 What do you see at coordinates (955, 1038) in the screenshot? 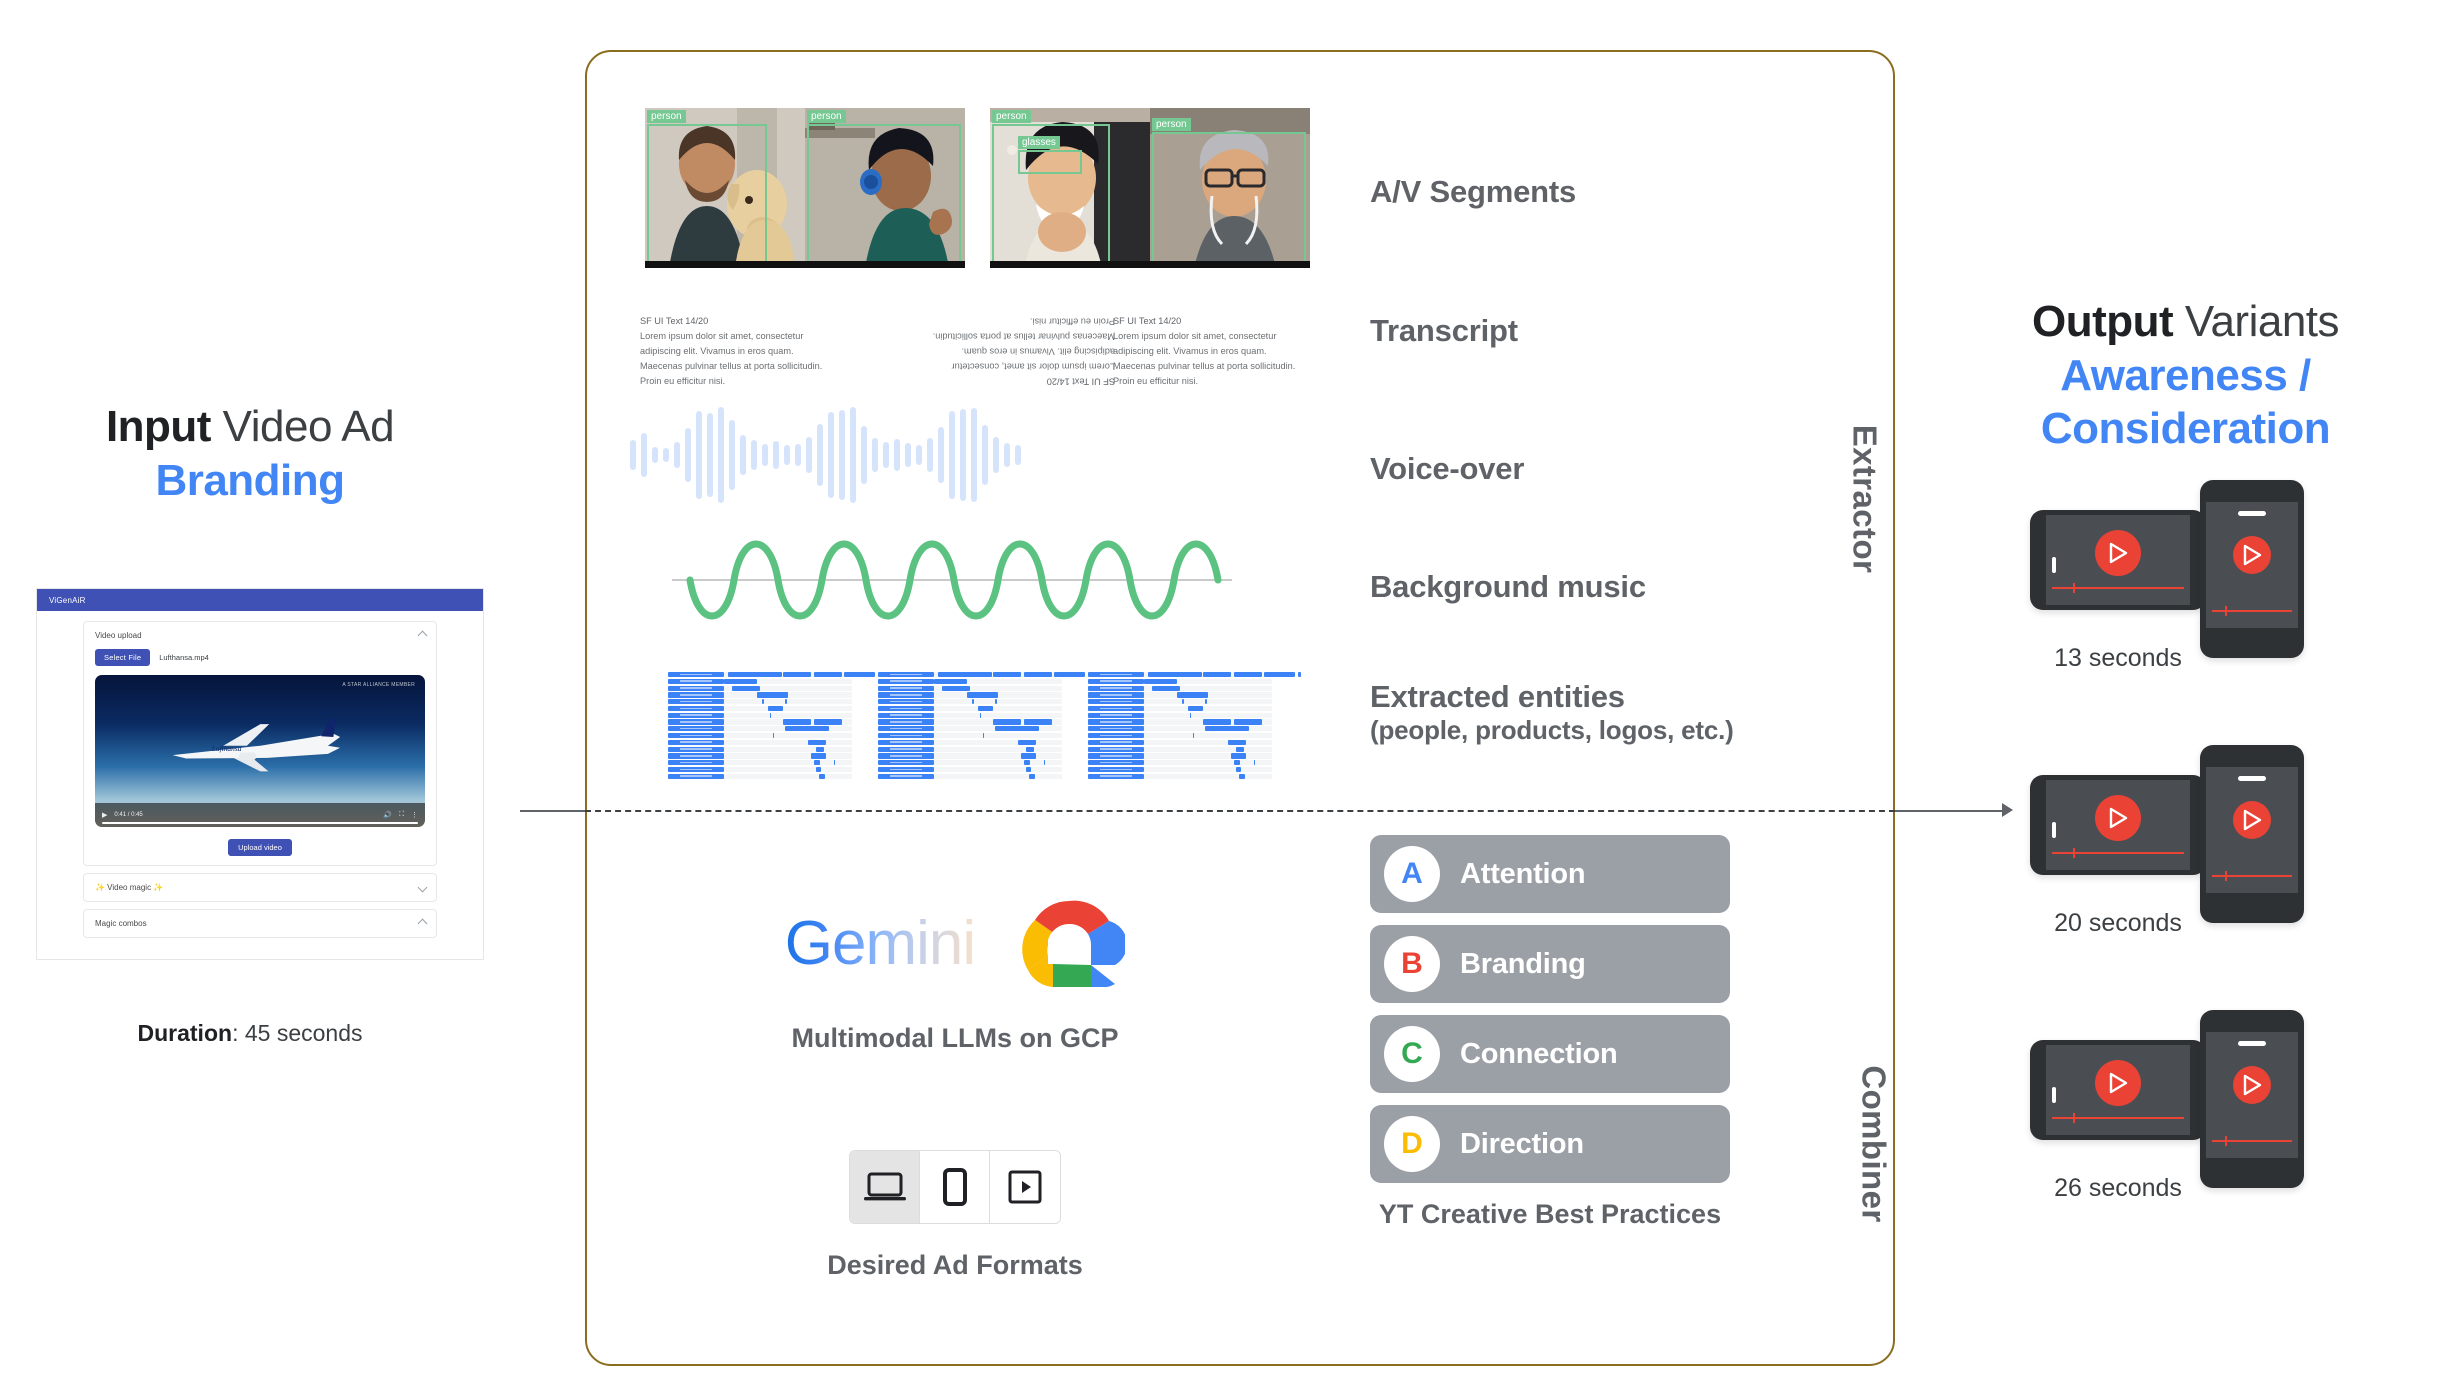
I see `llm-caption: Multimodal LLMs on GCP` at bounding box center [955, 1038].